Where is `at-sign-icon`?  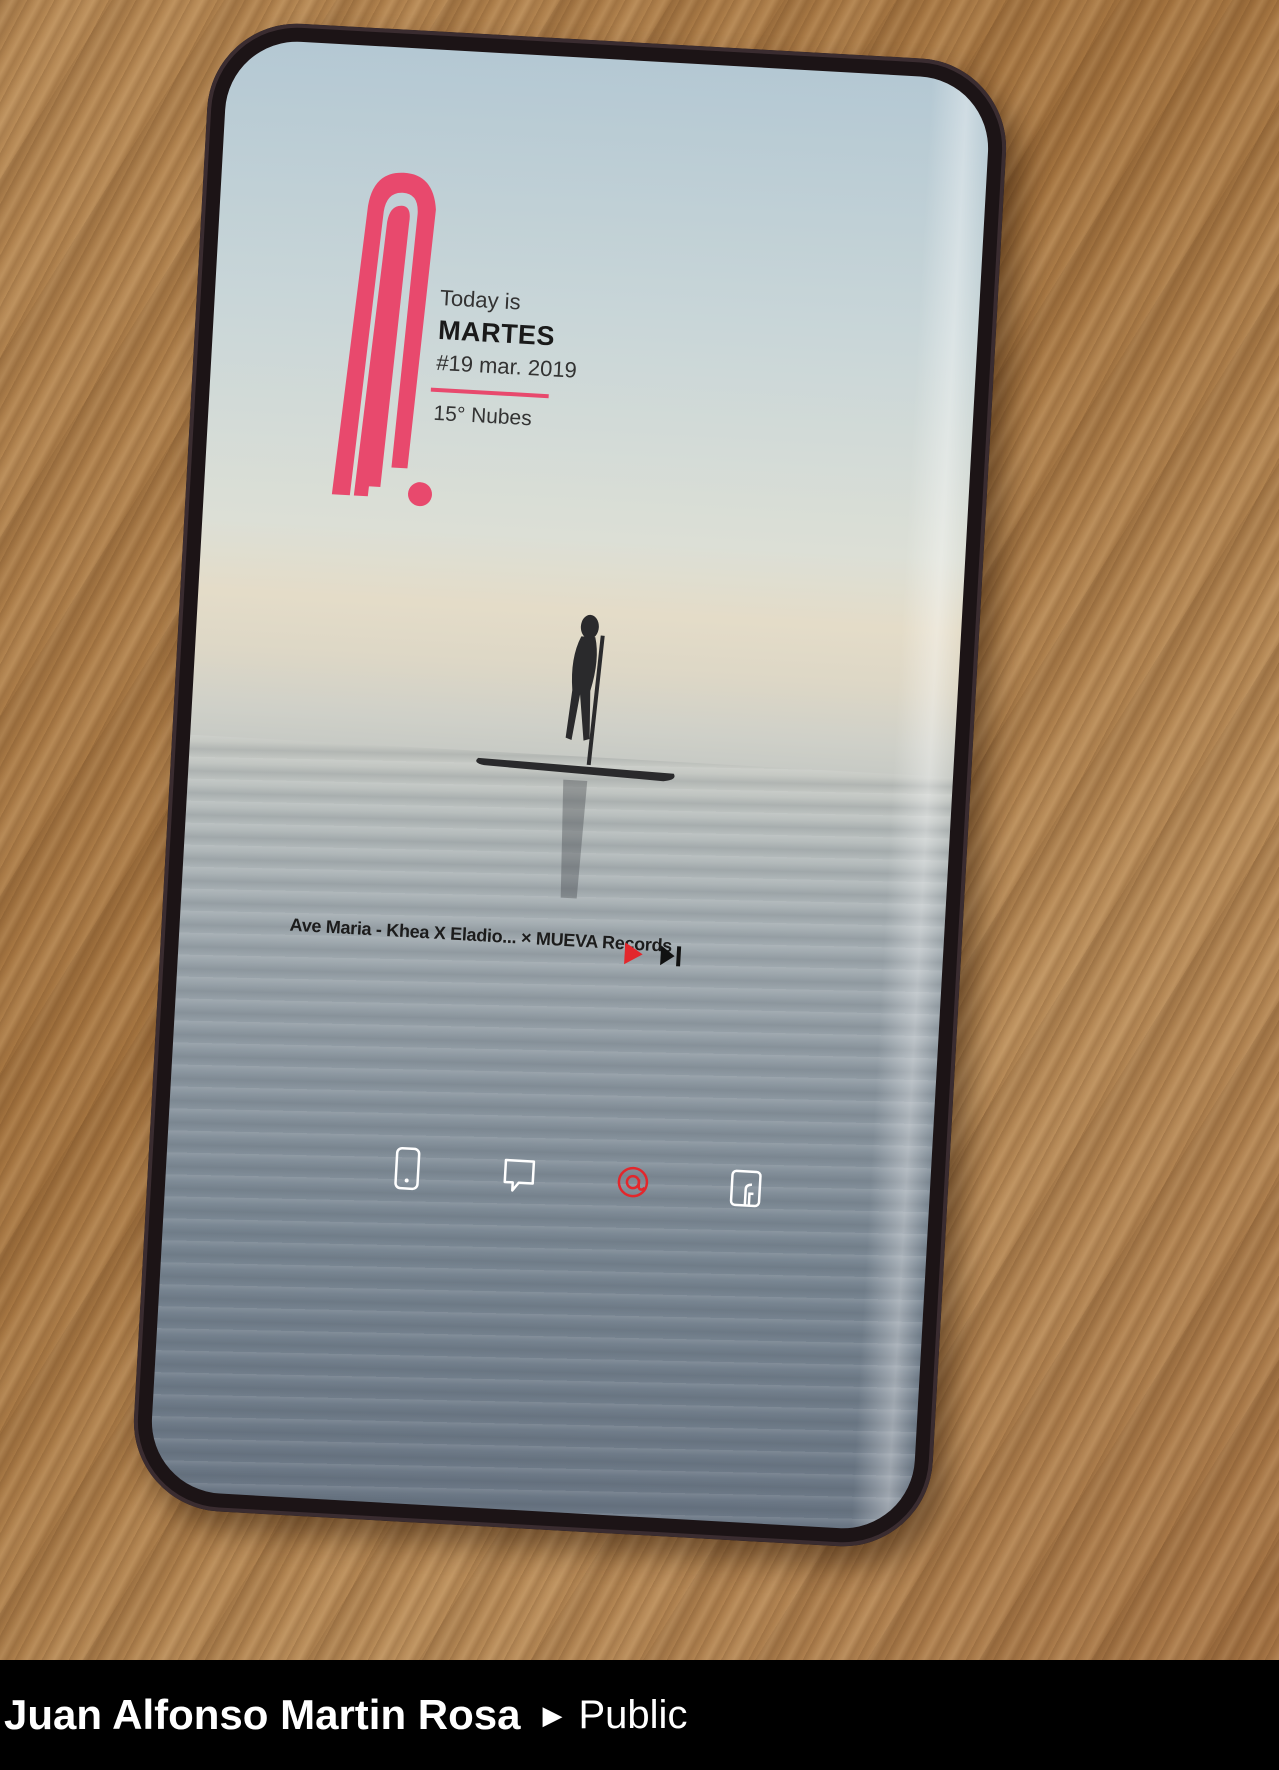 at-sign-icon is located at coordinates (632, 1182).